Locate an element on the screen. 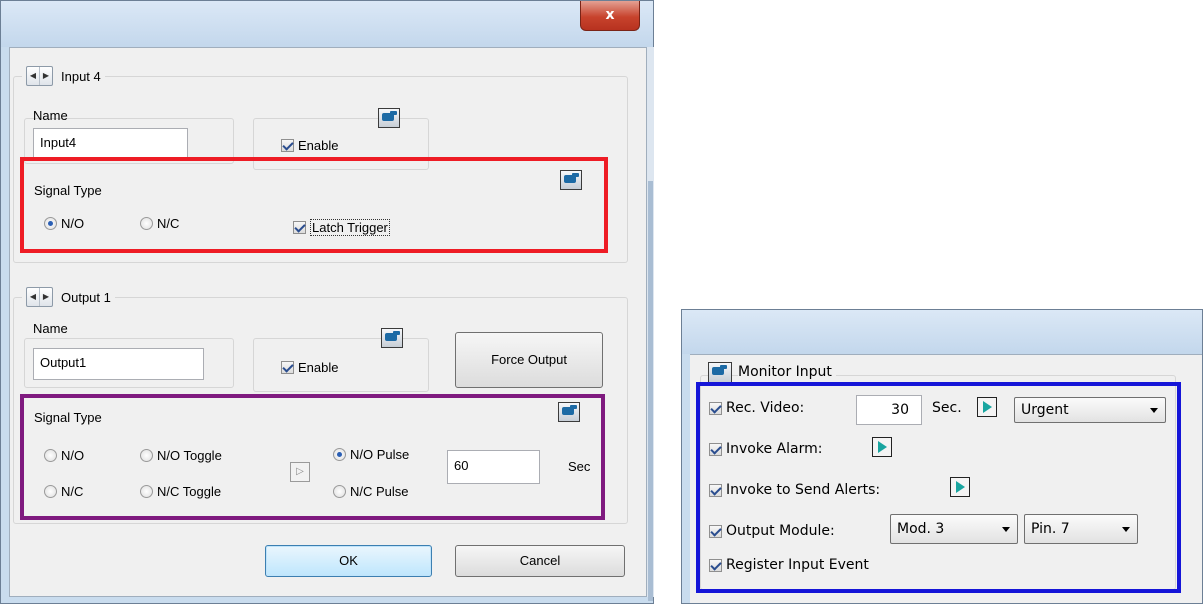 This screenshot has width=1203, height=604. output-name-field: Output1 is located at coordinates (118, 364).